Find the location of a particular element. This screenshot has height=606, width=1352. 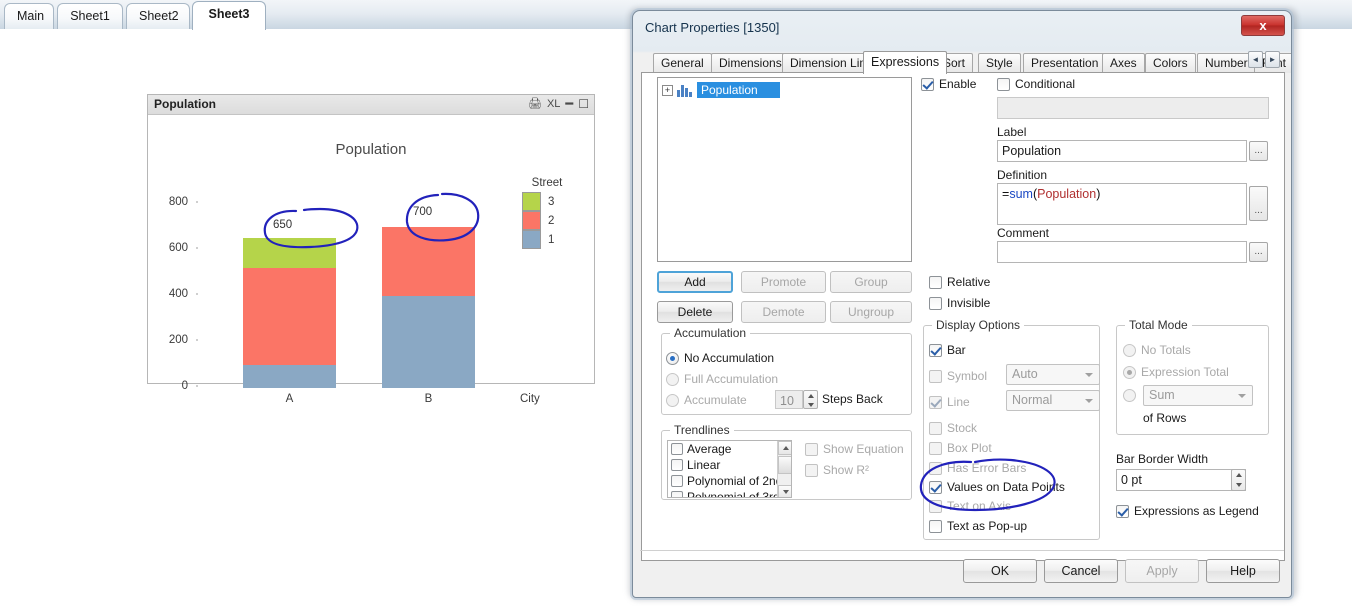

conditional-input is located at coordinates (1133, 108).